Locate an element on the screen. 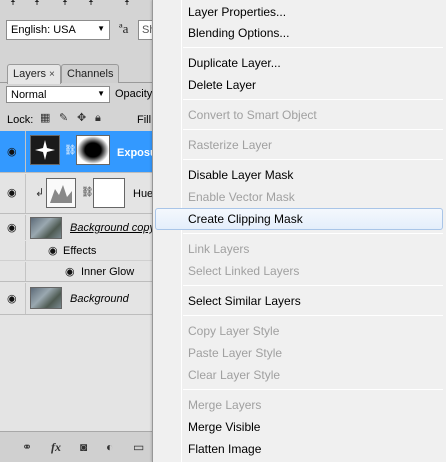 This screenshot has width=446, height=462. menu-item-convert-smart-object: Convert to Smart Object is located at coordinates (299, 115).